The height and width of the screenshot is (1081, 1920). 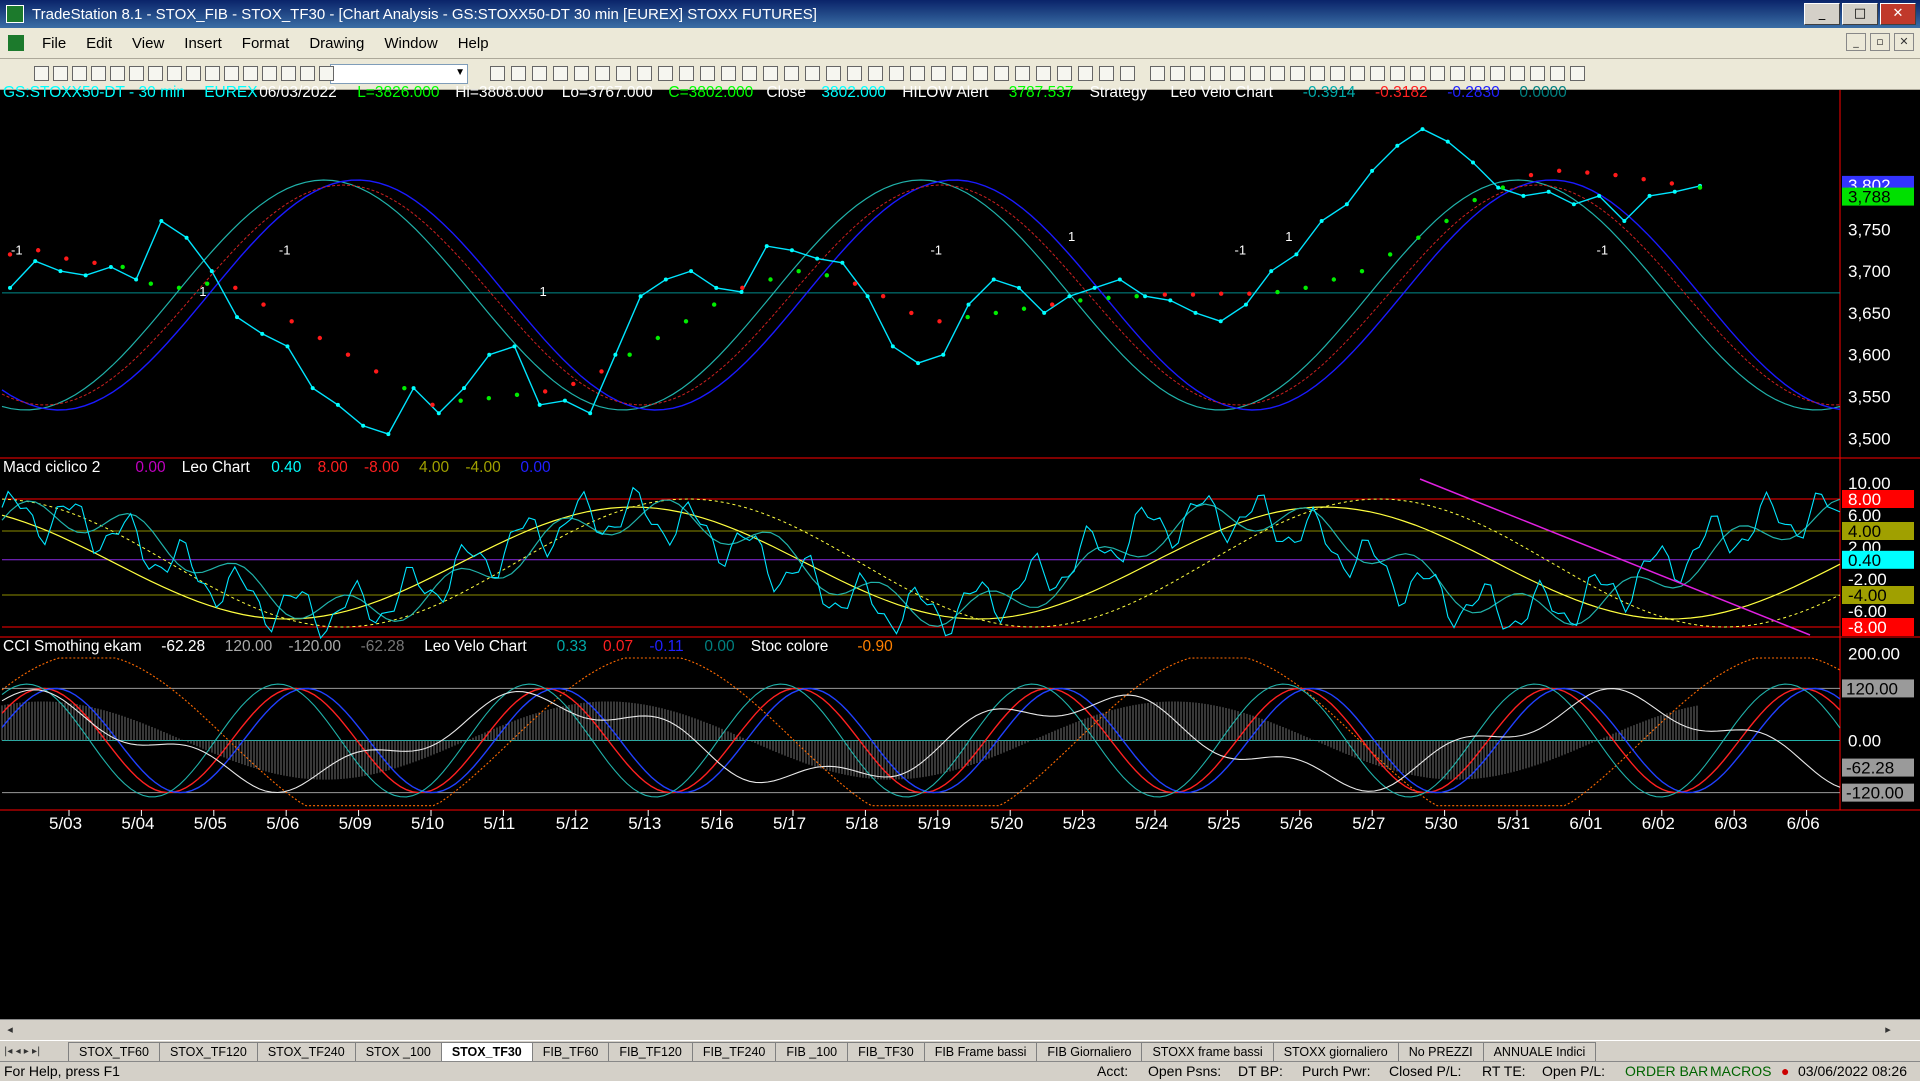 What do you see at coordinates (54, 43) in the screenshot?
I see `menu-file: File` at bounding box center [54, 43].